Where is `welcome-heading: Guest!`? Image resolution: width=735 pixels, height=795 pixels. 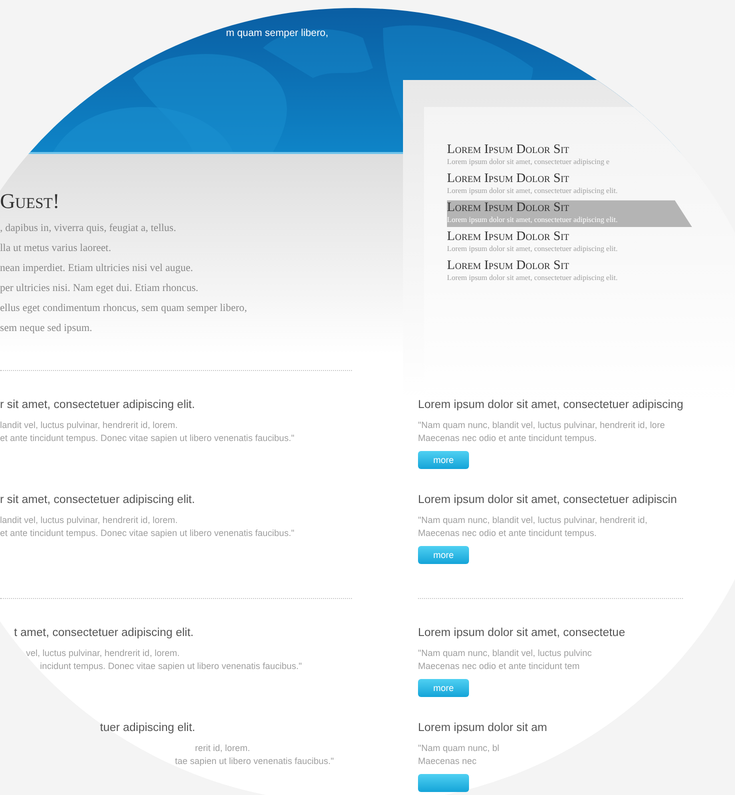 welcome-heading: Guest! is located at coordinates (30, 201).